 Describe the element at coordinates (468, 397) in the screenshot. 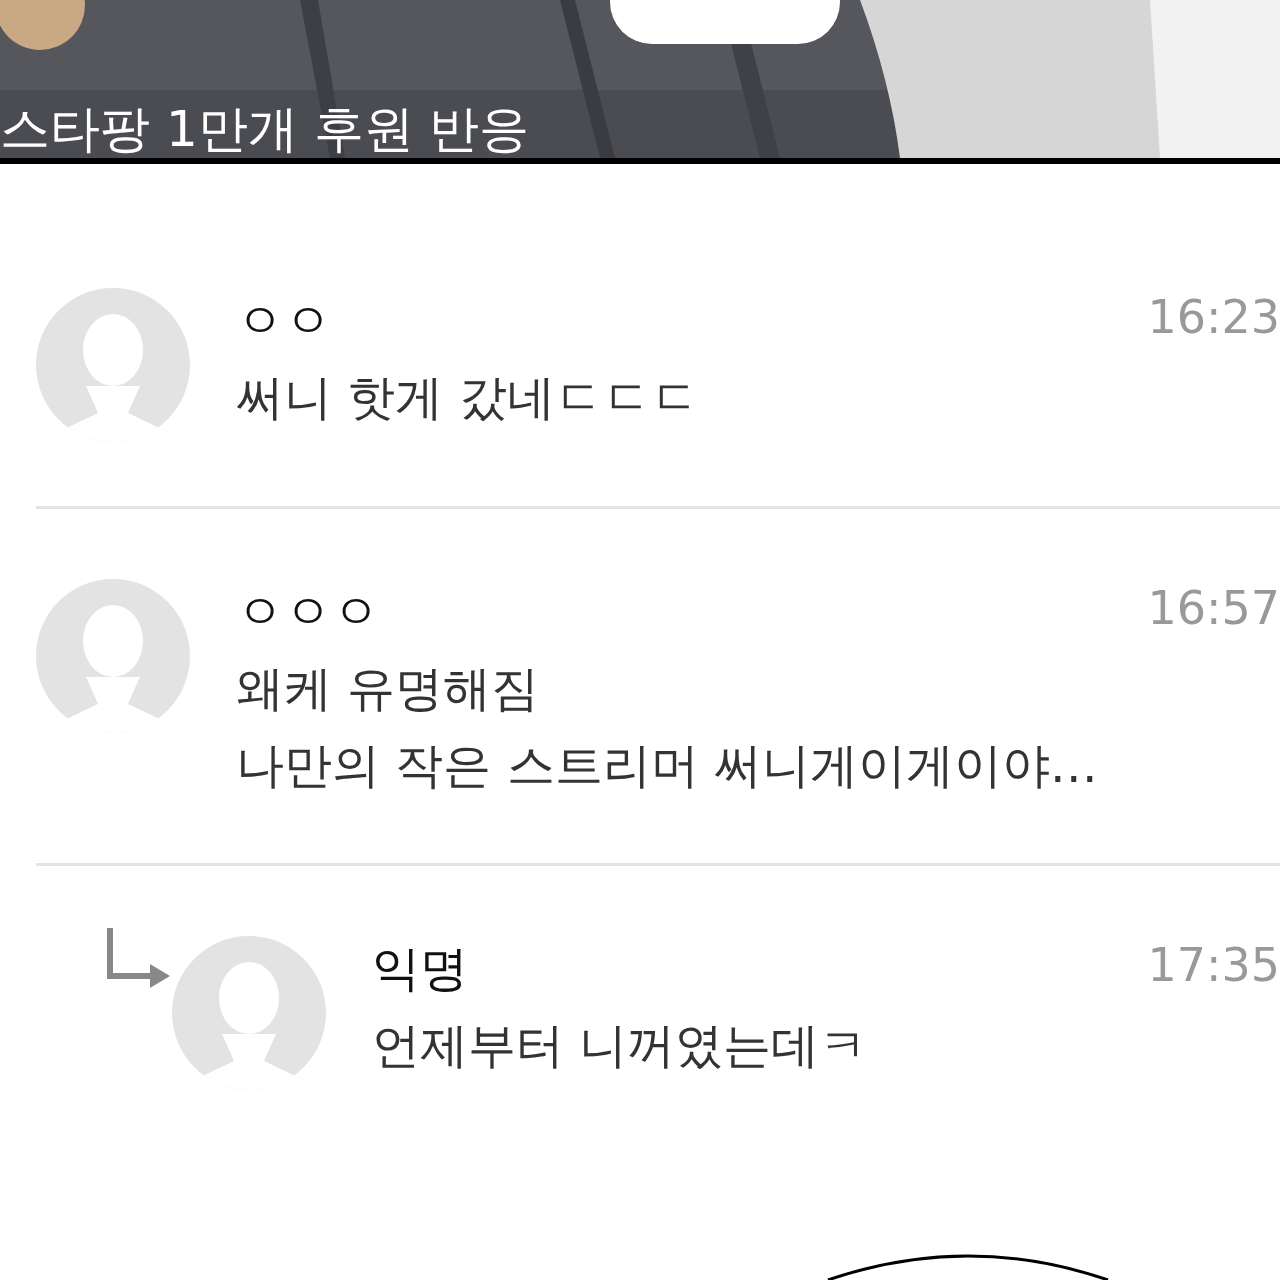

I see `comment-text: 써니 핫게 갔네ㄷㄷㄷ` at that location.